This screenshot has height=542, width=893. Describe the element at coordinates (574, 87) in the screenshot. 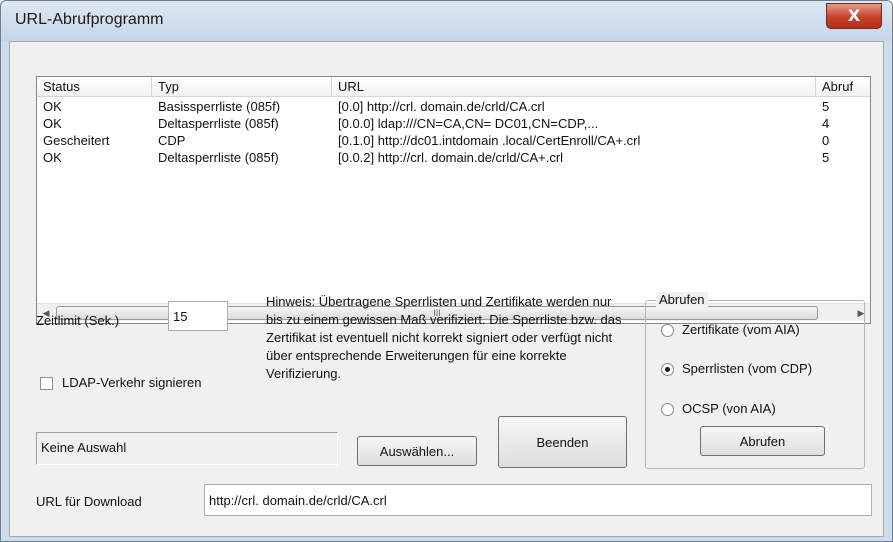

I see `column-header-url: URL` at that location.